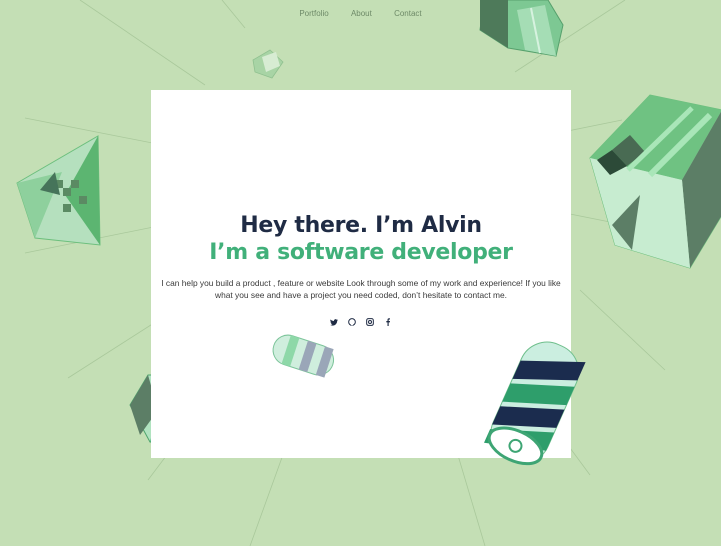  I want to click on twitter-icon, so click(334, 323).